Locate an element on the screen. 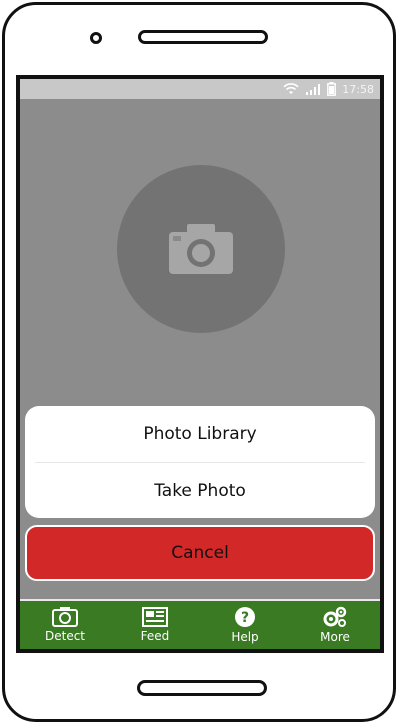  home-button is located at coordinates (202, 688).